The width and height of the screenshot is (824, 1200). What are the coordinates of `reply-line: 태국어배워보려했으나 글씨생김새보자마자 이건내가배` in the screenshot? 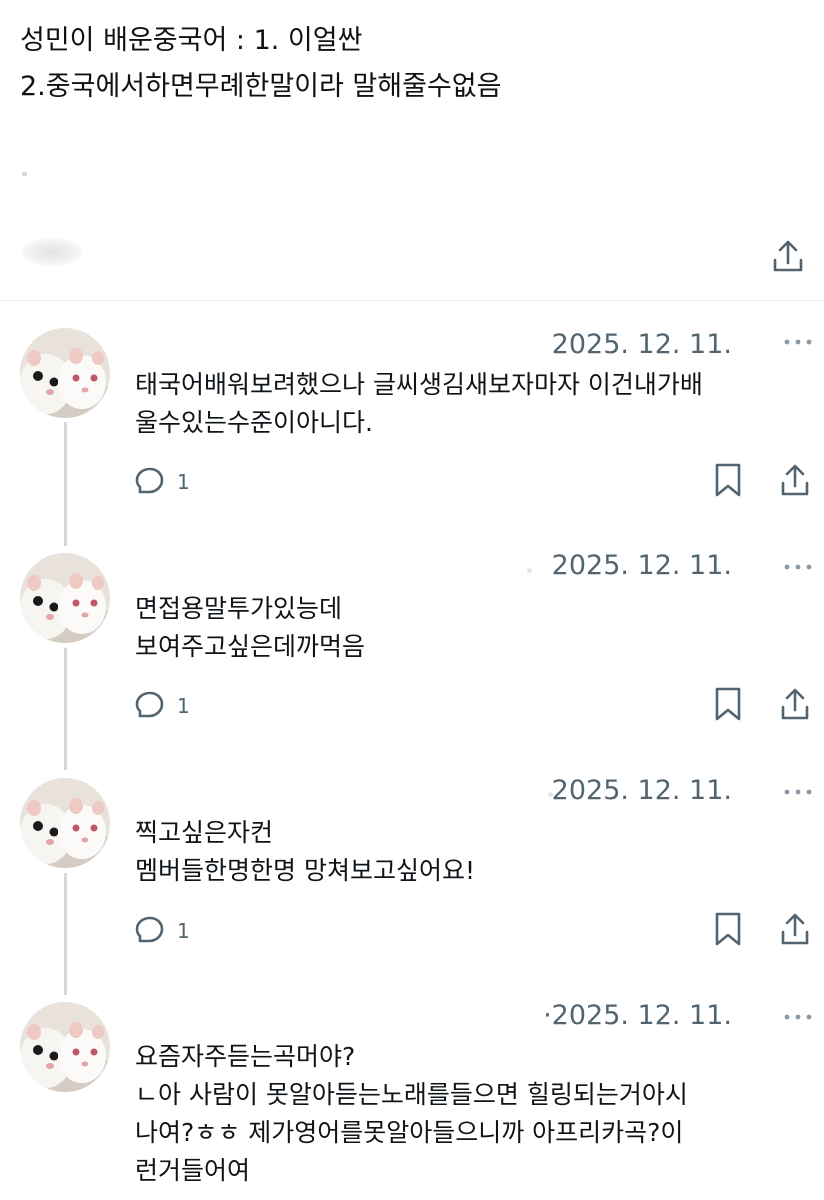 It's located at (419, 384).